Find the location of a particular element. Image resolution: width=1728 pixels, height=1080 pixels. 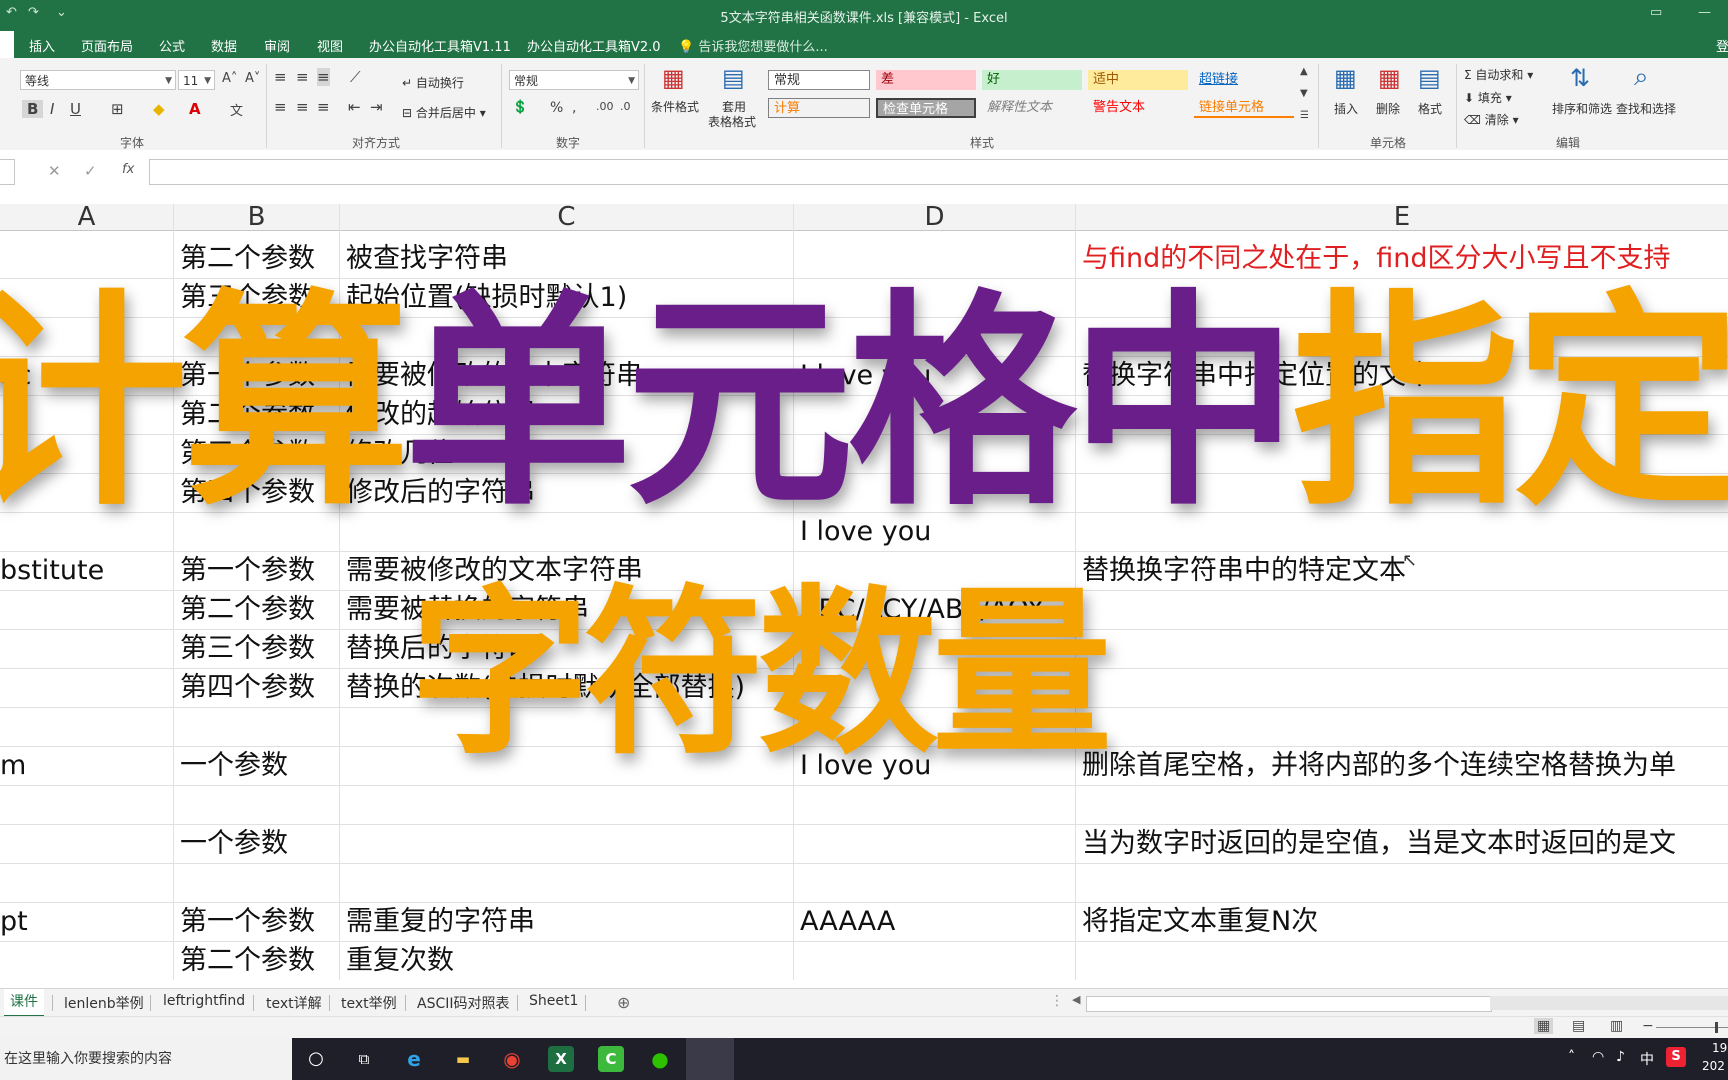

style-calculation: 计算 is located at coordinates (819, 108).